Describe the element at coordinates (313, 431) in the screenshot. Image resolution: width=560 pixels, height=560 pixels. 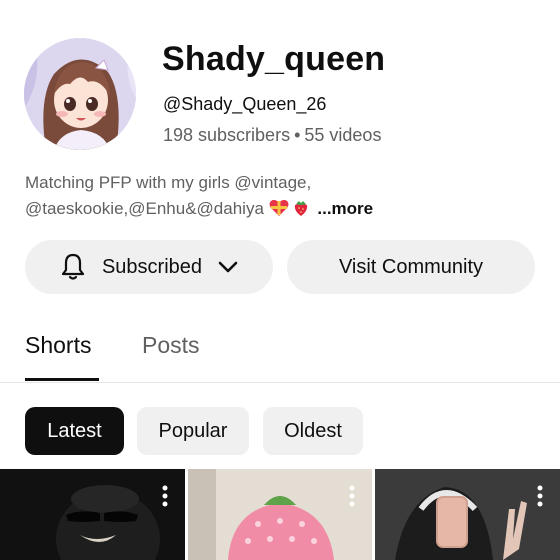
I see `filter-oldest-chip: Oldest` at that location.